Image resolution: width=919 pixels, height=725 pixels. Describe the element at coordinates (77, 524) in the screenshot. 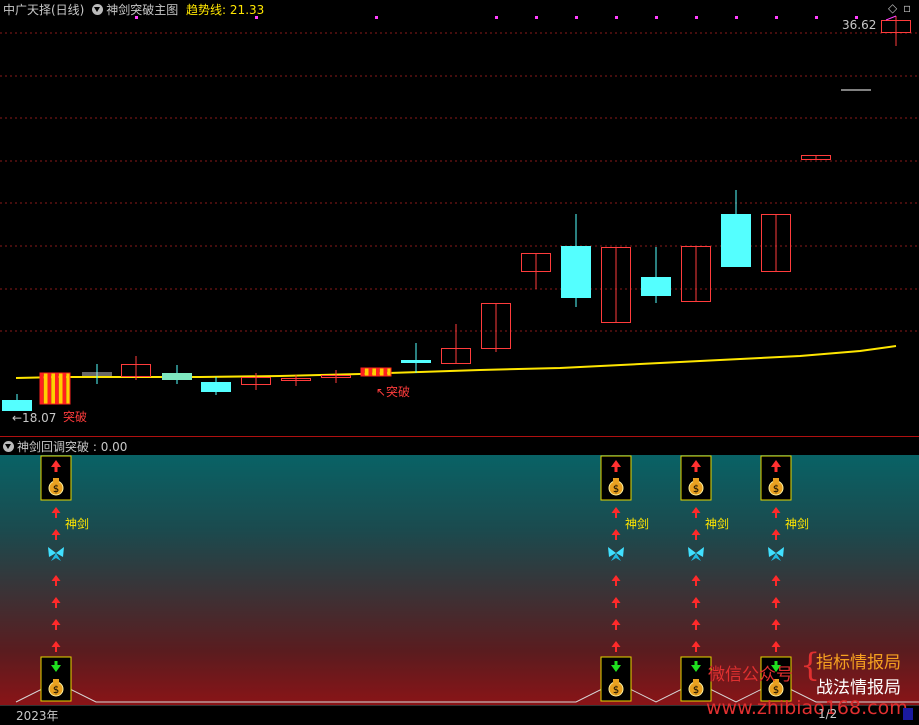

I see `signal-label-1: 神剑` at that location.